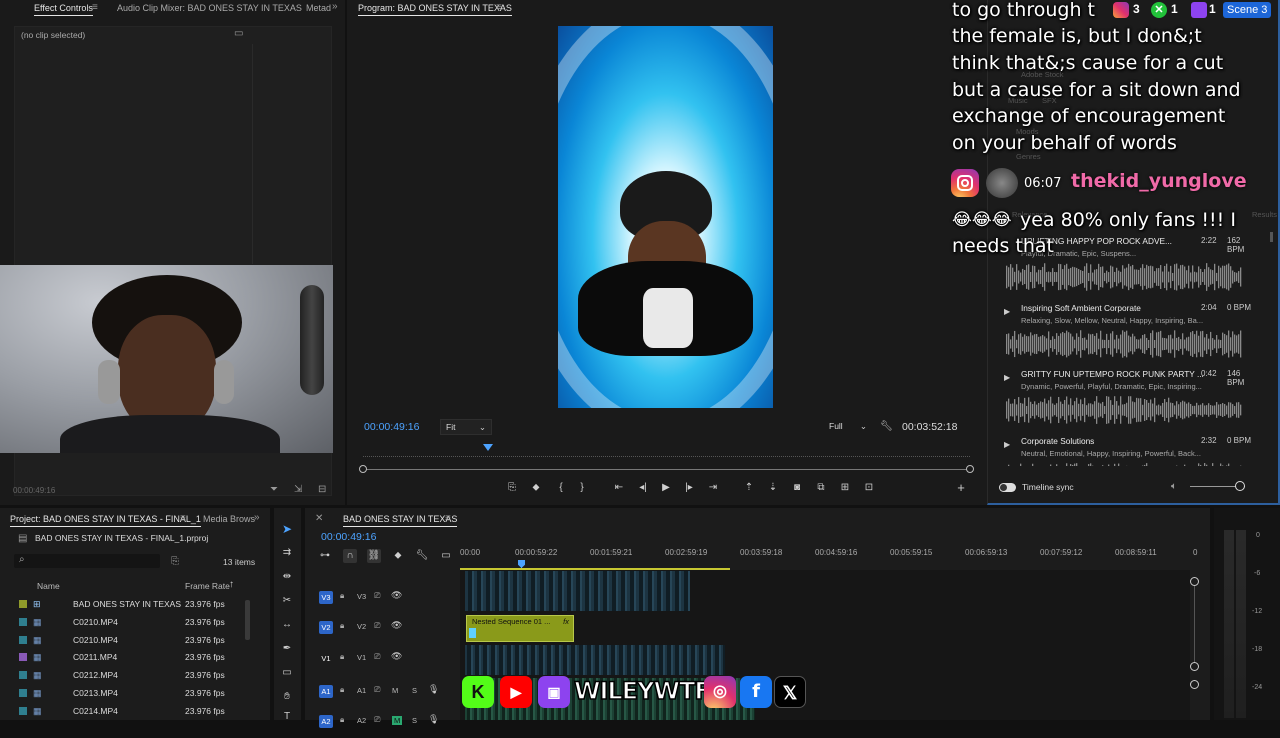  I want to click on nested-sequence-clip: Nested Sequence 01 ... fx, so click(520, 628).